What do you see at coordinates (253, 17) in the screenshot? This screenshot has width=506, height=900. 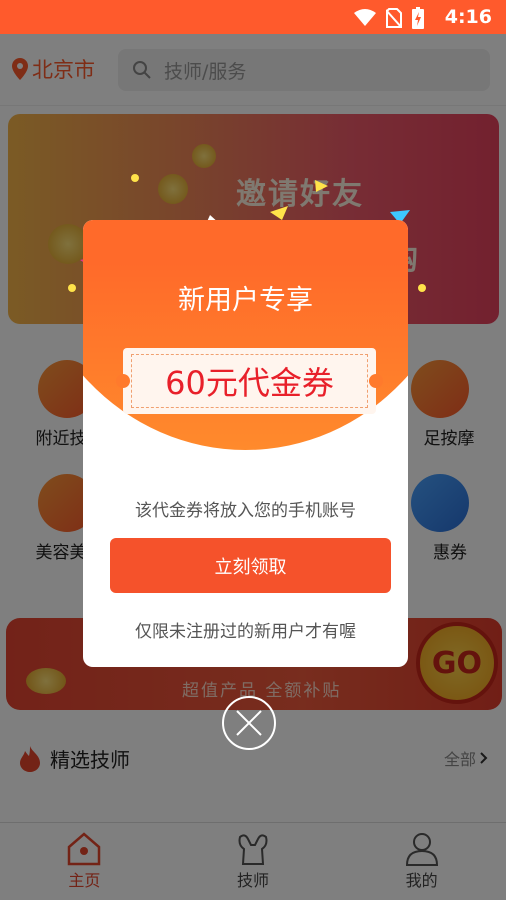 I see `status-bar: 4:16` at bounding box center [253, 17].